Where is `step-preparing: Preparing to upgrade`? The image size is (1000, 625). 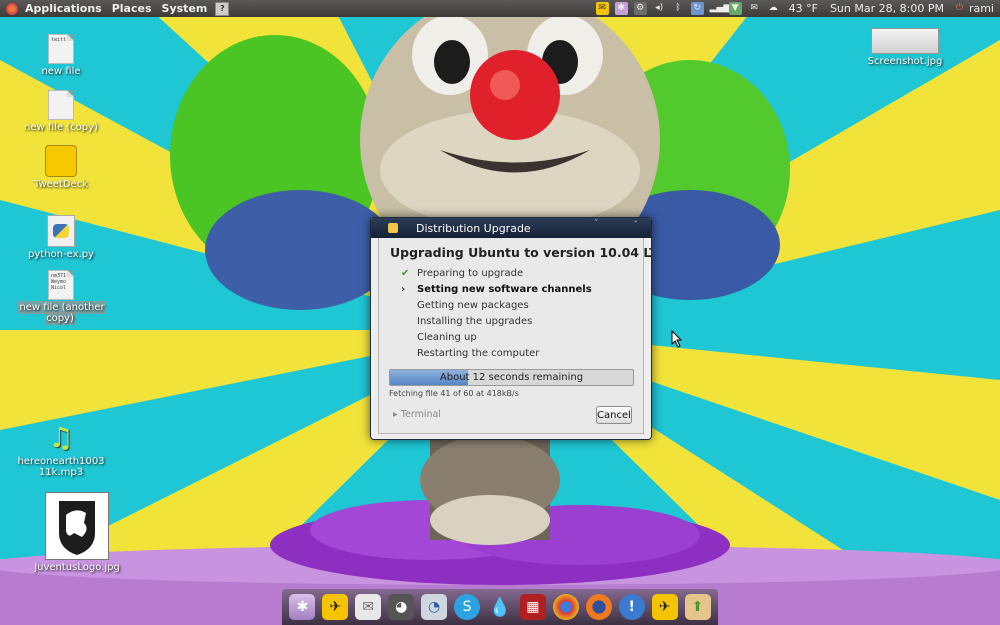
step-preparing: Preparing to upgrade is located at coordinates (470, 273).